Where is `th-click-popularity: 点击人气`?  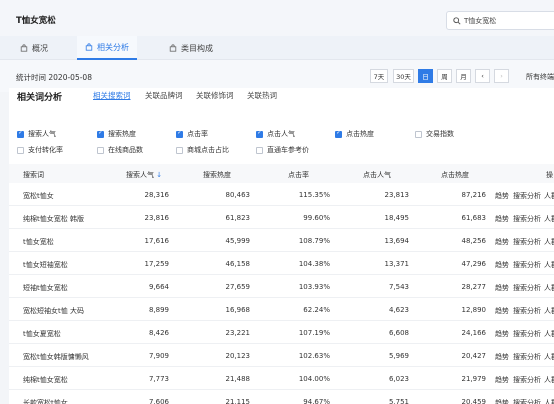 th-click-popularity: 点击人气 is located at coordinates (377, 175).